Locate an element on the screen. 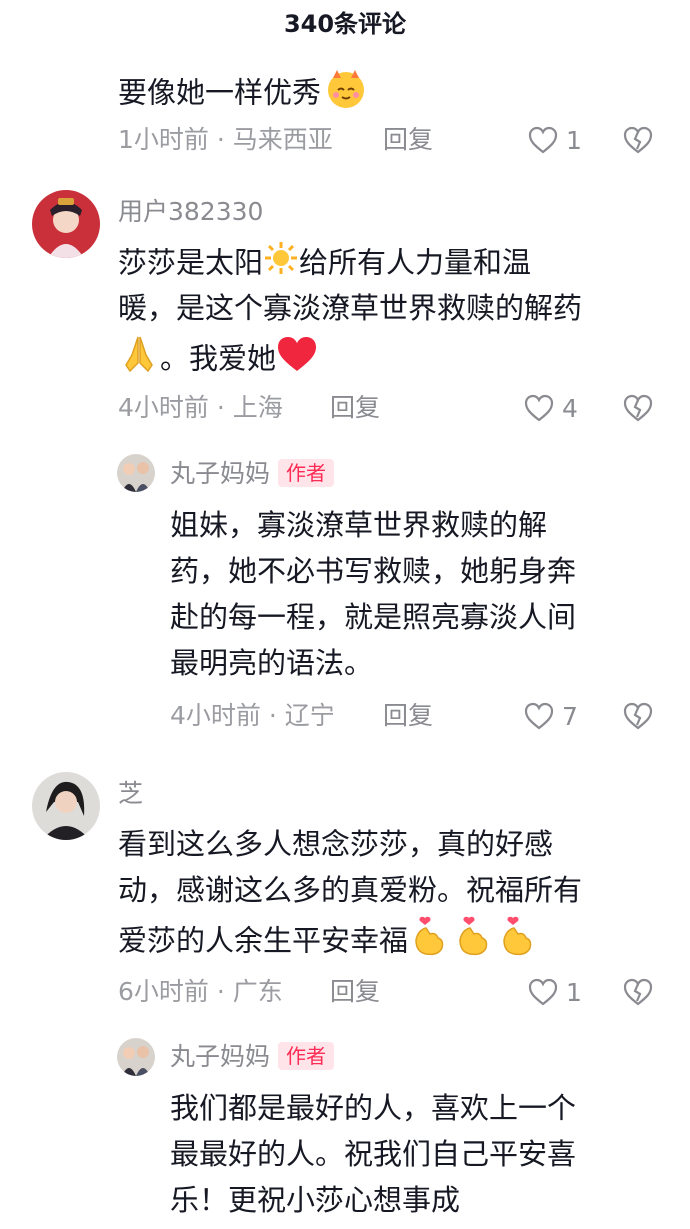  comment-text-line: 动，感谢这么多的真爱粉。祝福所有 is located at coordinates (350, 890).